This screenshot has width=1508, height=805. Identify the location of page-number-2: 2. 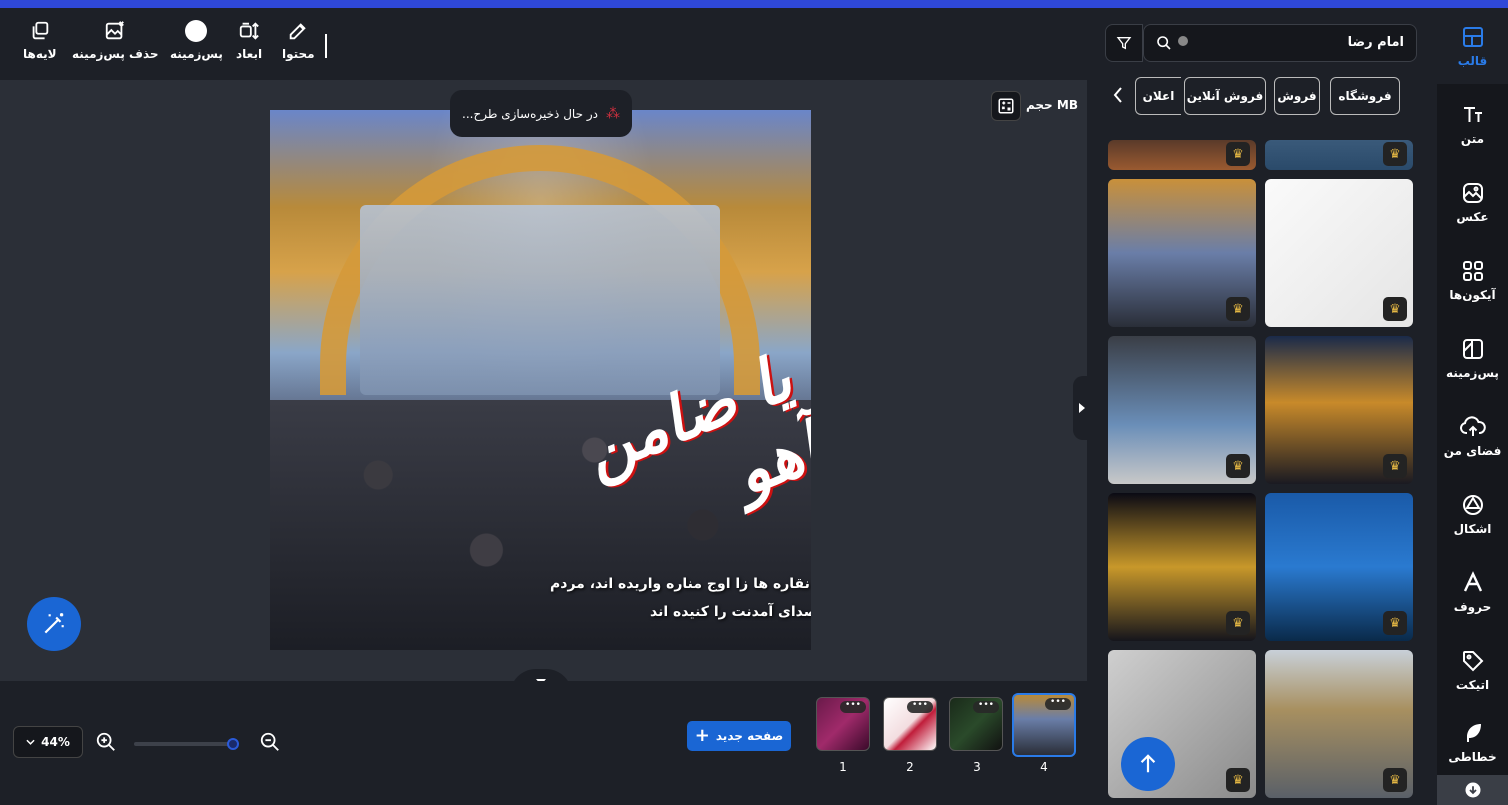
(910, 767).